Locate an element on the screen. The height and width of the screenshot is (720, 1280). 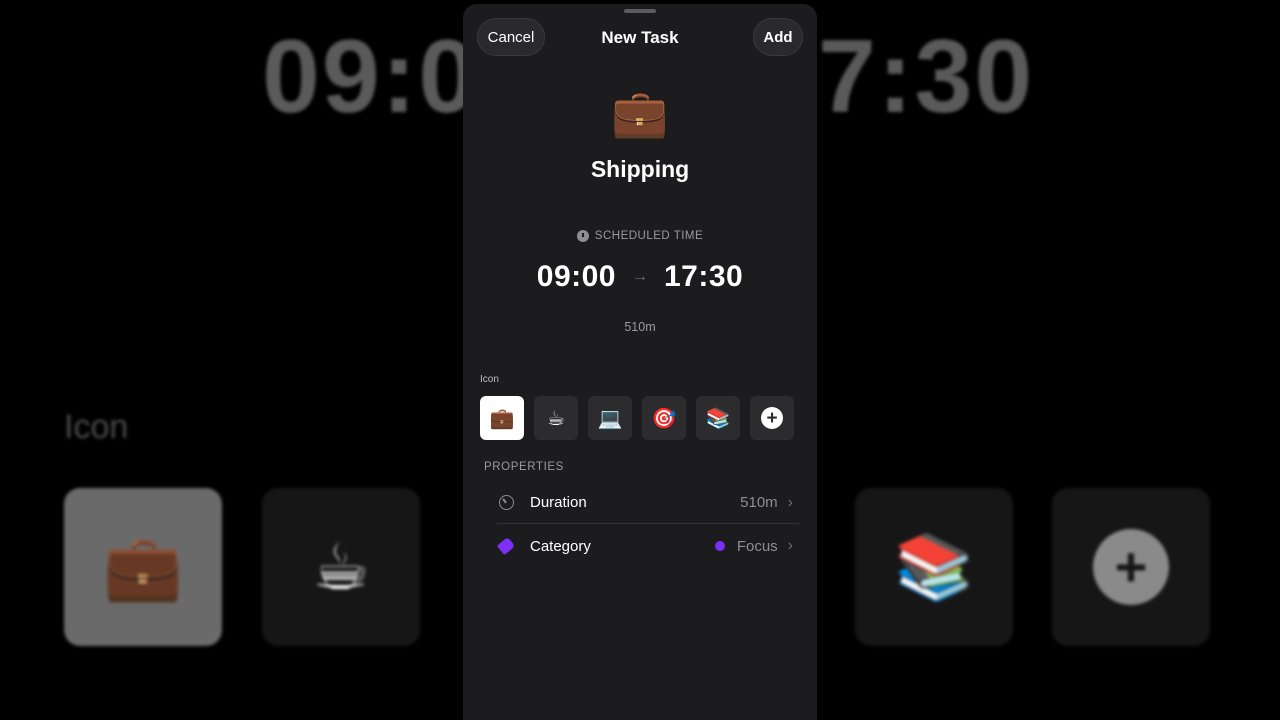
scheduled-time-label: SCHEDULED TIME is located at coordinates (640, 236).